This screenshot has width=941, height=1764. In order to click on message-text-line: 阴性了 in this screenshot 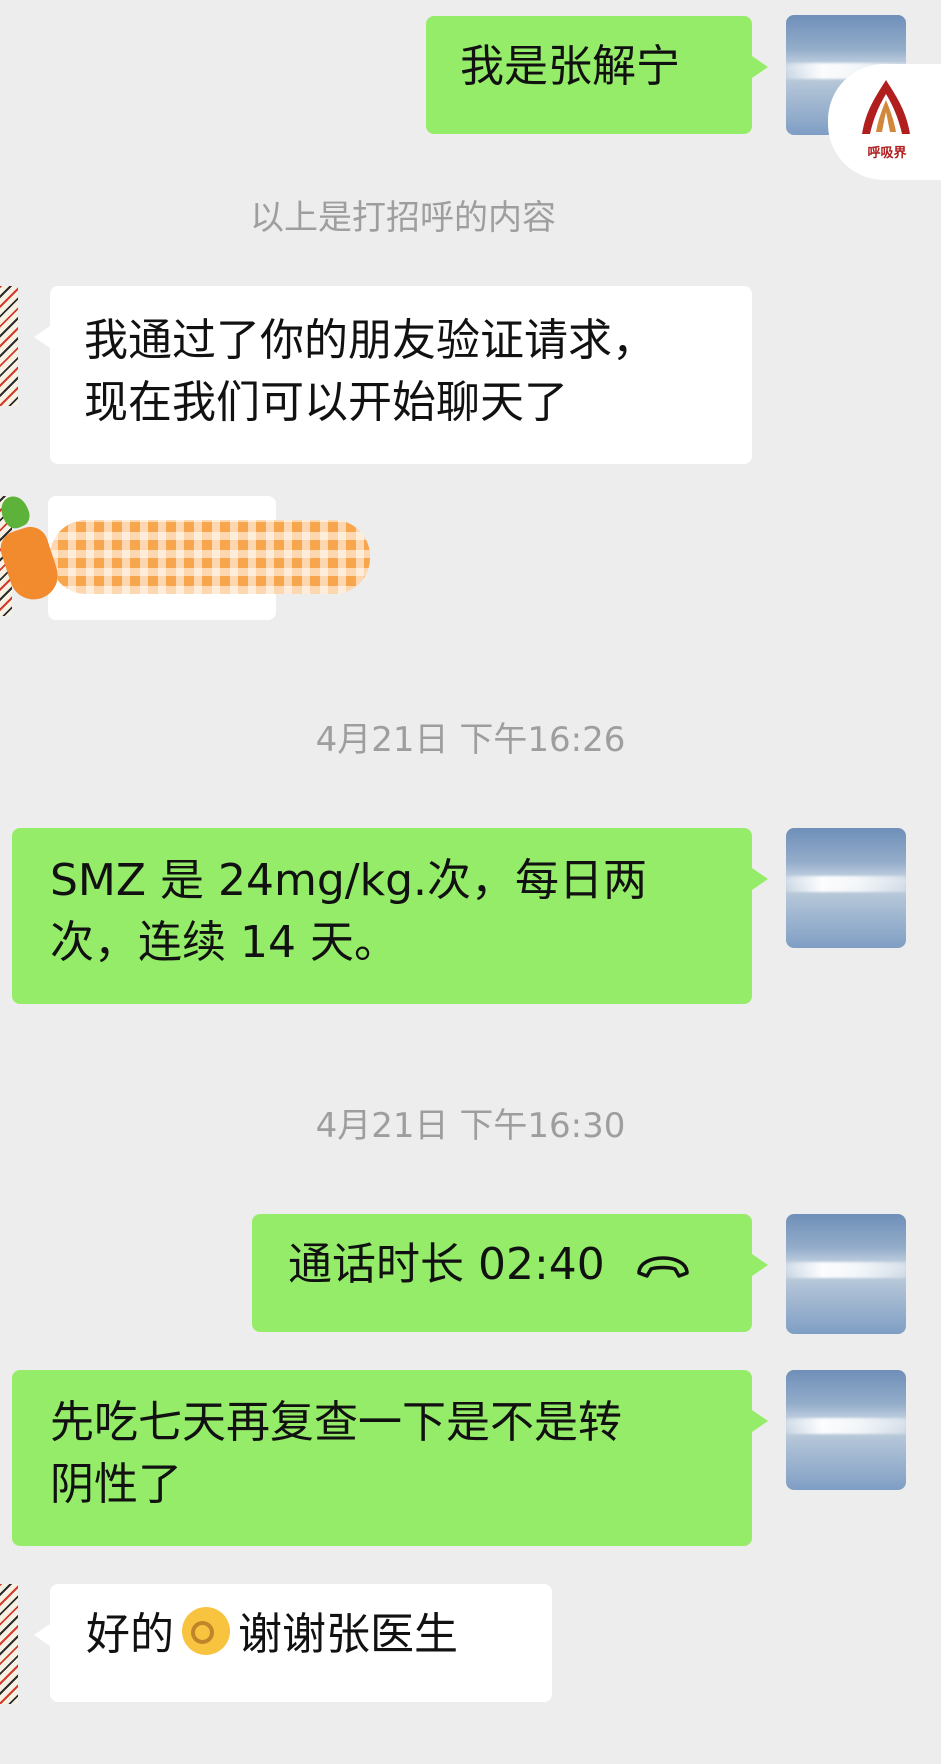, I will do `click(116, 1484)`.